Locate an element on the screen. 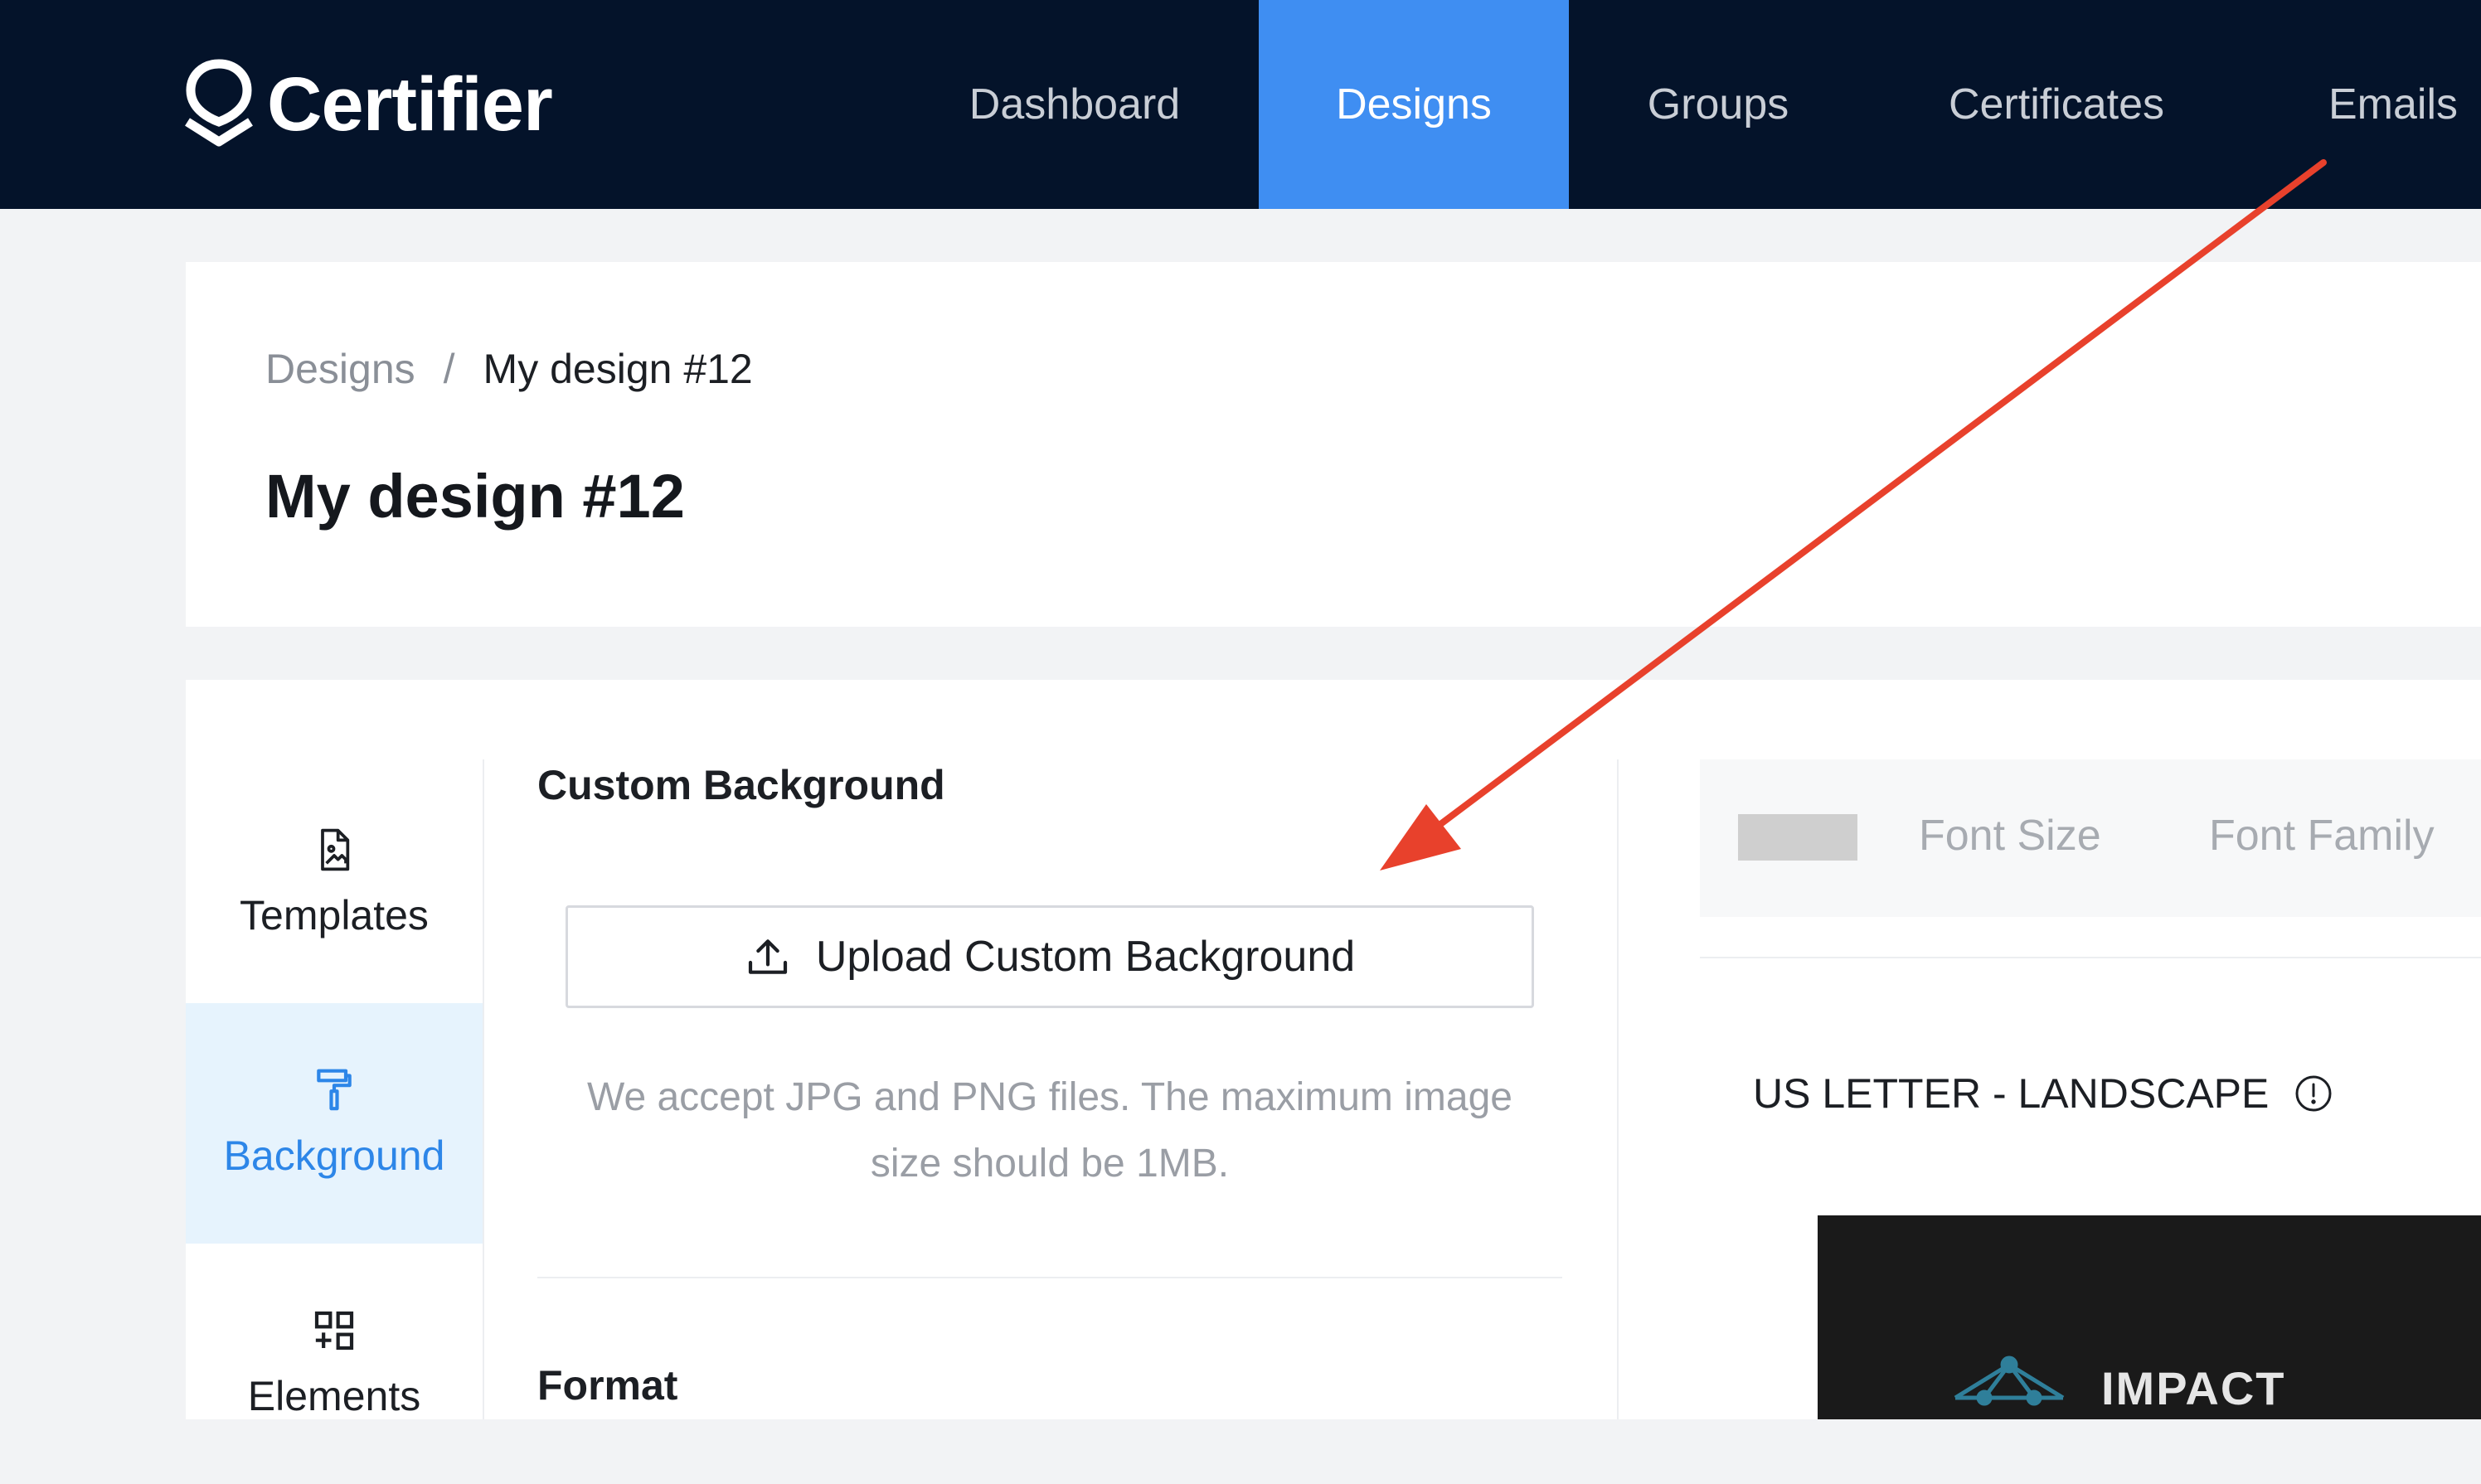 The height and width of the screenshot is (1484, 2481). format-heading: Format is located at coordinates (607, 1386).